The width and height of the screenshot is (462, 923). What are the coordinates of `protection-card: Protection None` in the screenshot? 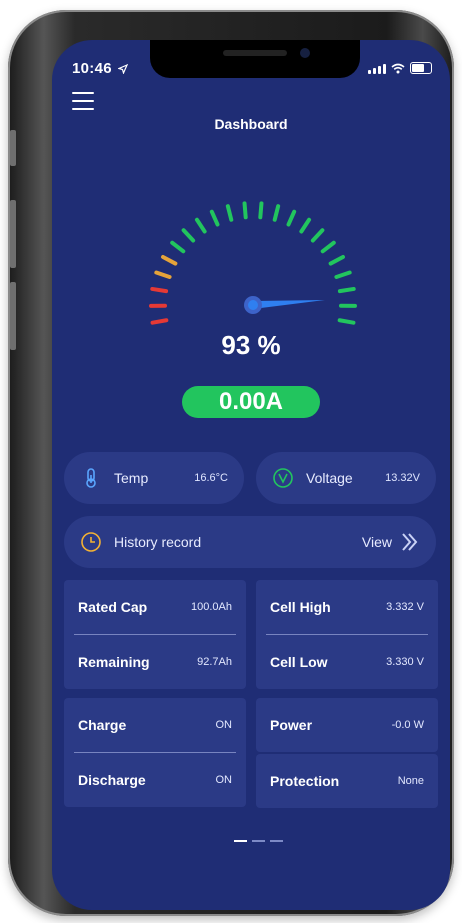 It's located at (347, 781).